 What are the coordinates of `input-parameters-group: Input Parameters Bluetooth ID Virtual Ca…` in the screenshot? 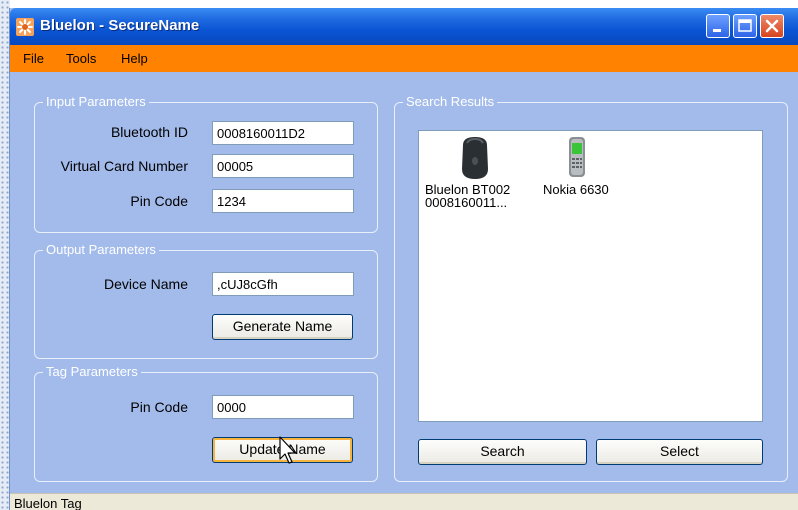 It's located at (206, 163).